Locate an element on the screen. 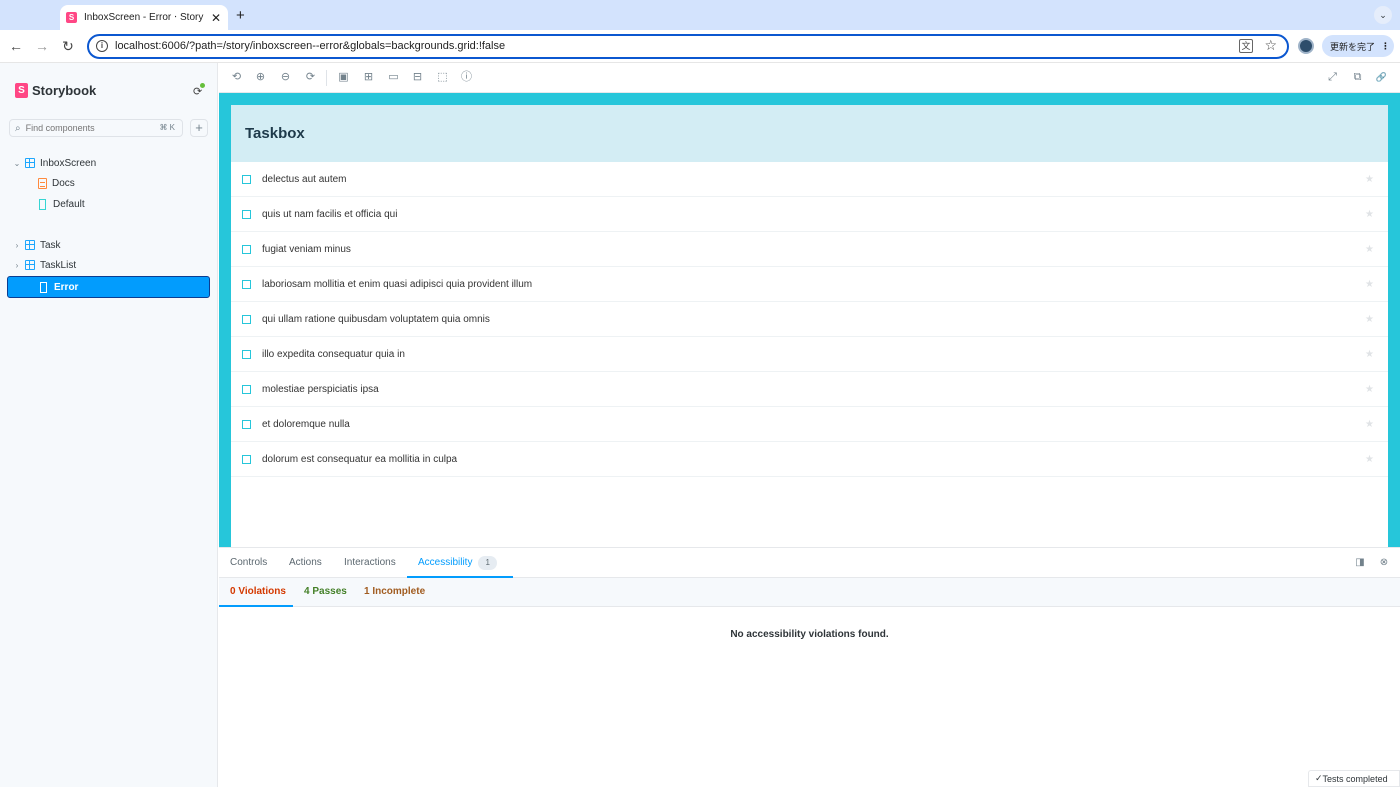 The image size is (1400, 787). browser-tab-bar: S InboxScreen - Error ⋅ Storybook ✕ + ⌄ is located at coordinates (700, 15).